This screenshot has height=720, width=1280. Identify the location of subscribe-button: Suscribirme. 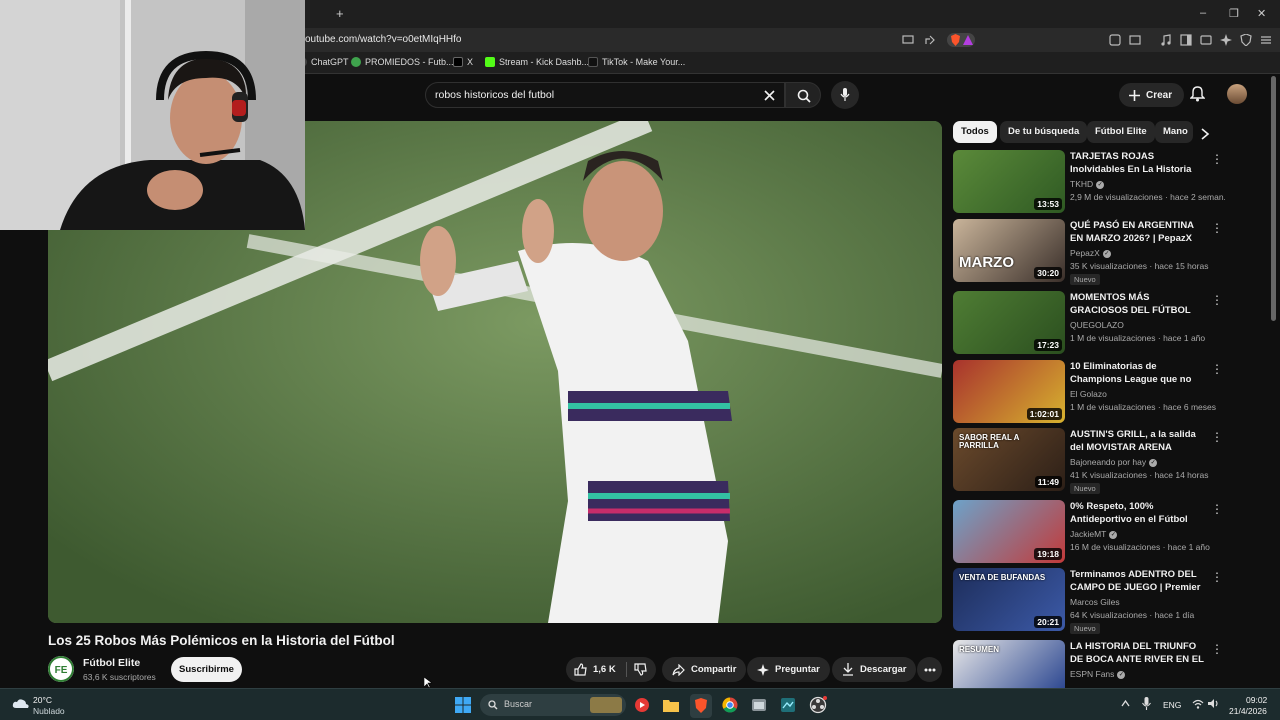
(206, 669).